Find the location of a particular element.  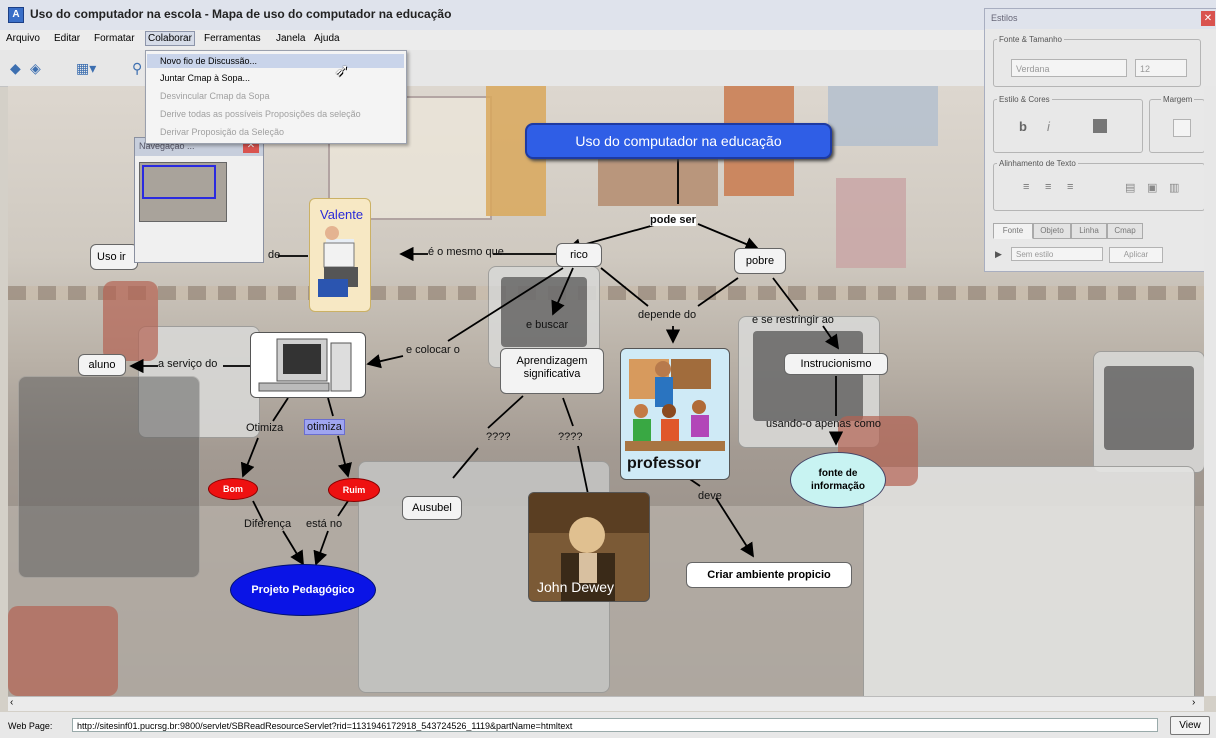

align-center-icon: ≡ is located at coordinates (1048, 187).